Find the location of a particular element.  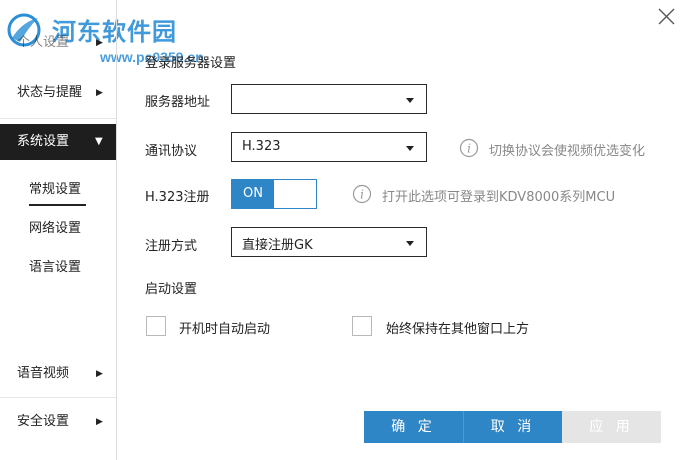

sidebar-item-status: 状态与提醒 ▶ is located at coordinates (58, 93).